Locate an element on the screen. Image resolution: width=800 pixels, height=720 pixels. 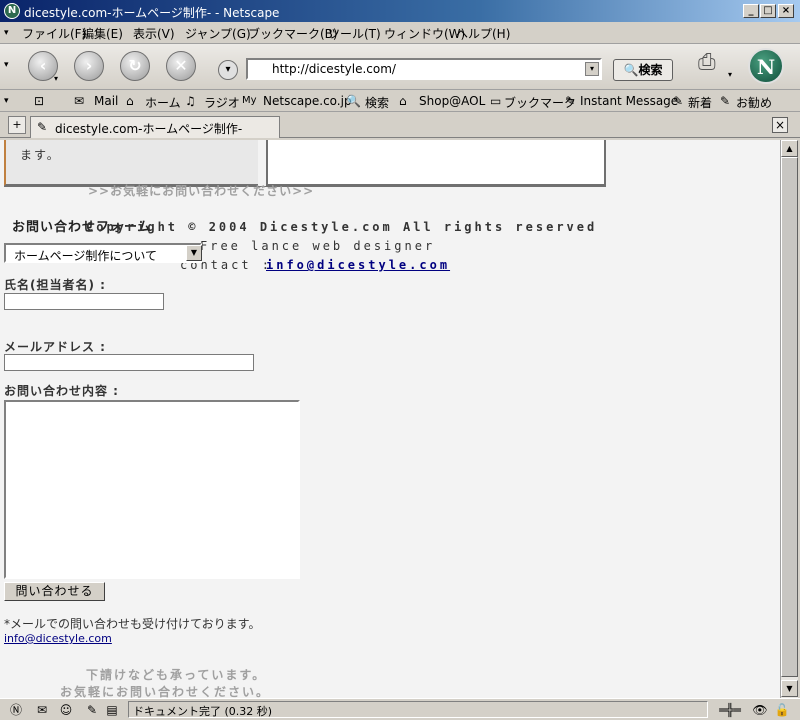
my-icon: My is located at coordinates (249, 100).